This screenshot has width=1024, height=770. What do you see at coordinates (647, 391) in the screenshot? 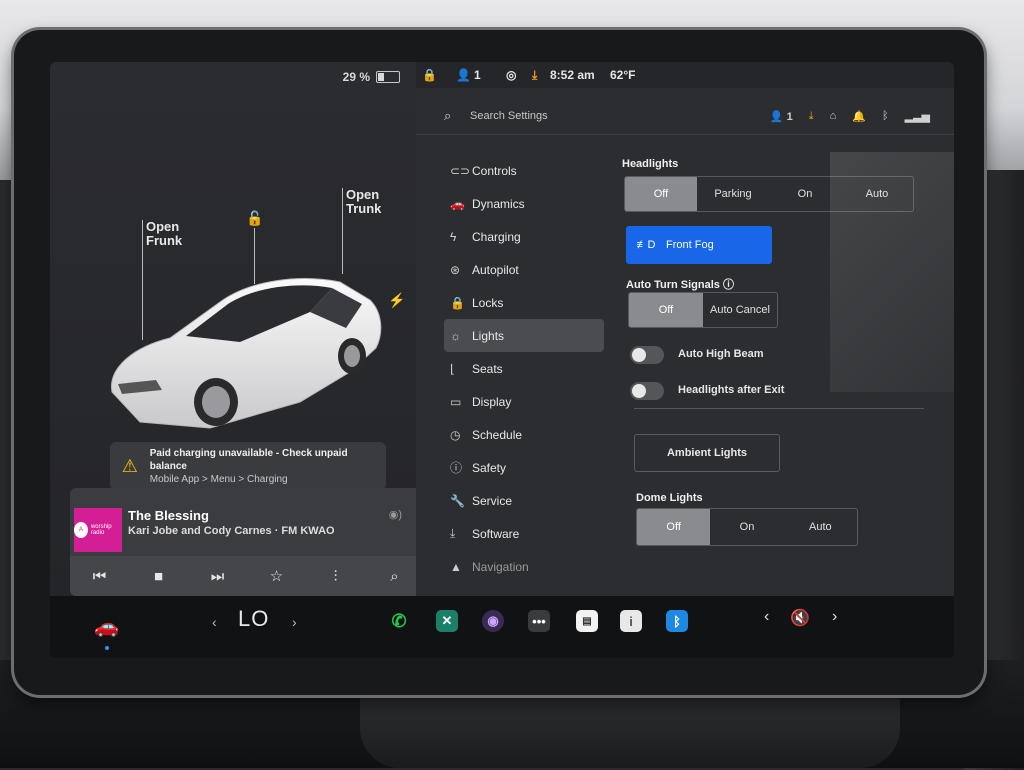
I see `headlights-after-exit-toggle` at bounding box center [647, 391].